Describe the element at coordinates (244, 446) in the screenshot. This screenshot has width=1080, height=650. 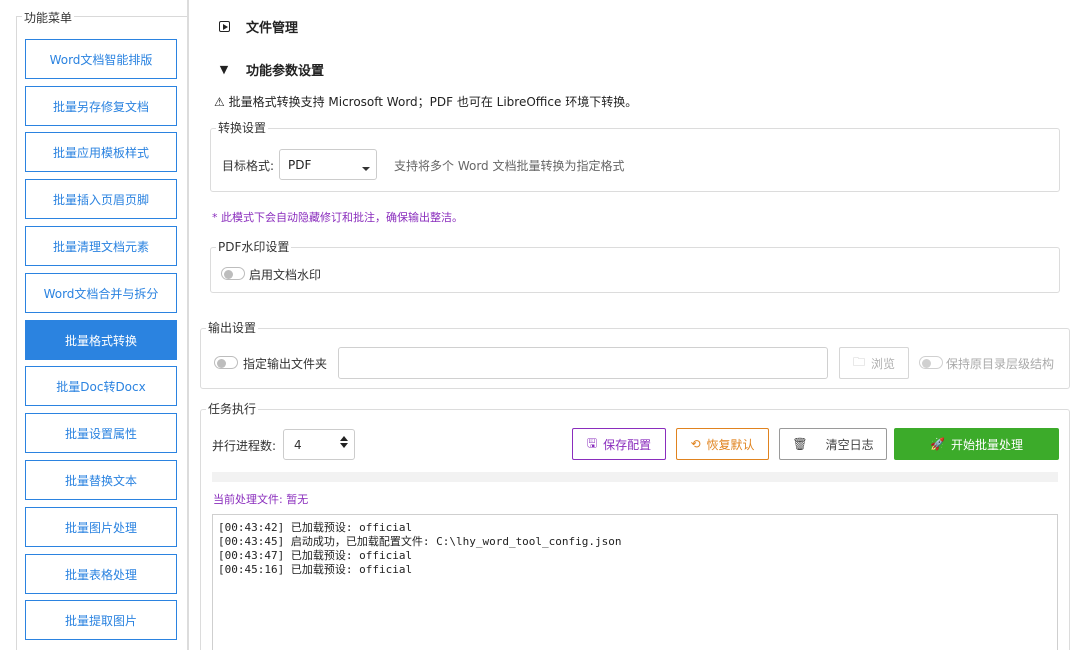
I see `parallel-label: 并行进程数:` at that location.